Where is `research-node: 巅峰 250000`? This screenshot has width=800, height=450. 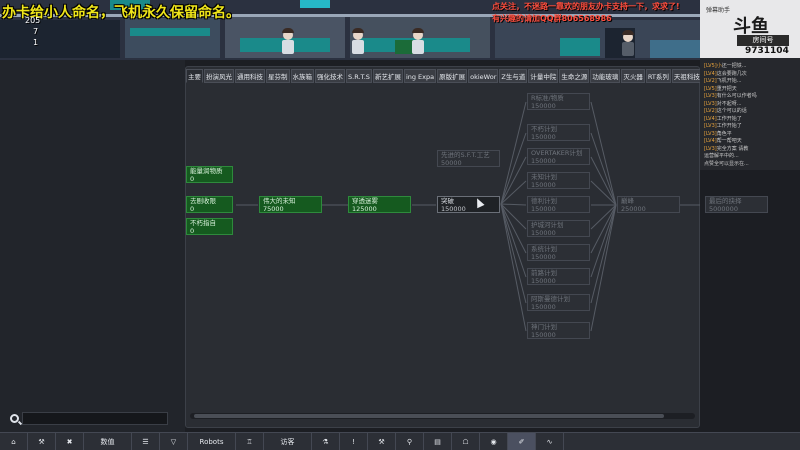 research-node: 巅峰 250000 is located at coordinates (648, 204).